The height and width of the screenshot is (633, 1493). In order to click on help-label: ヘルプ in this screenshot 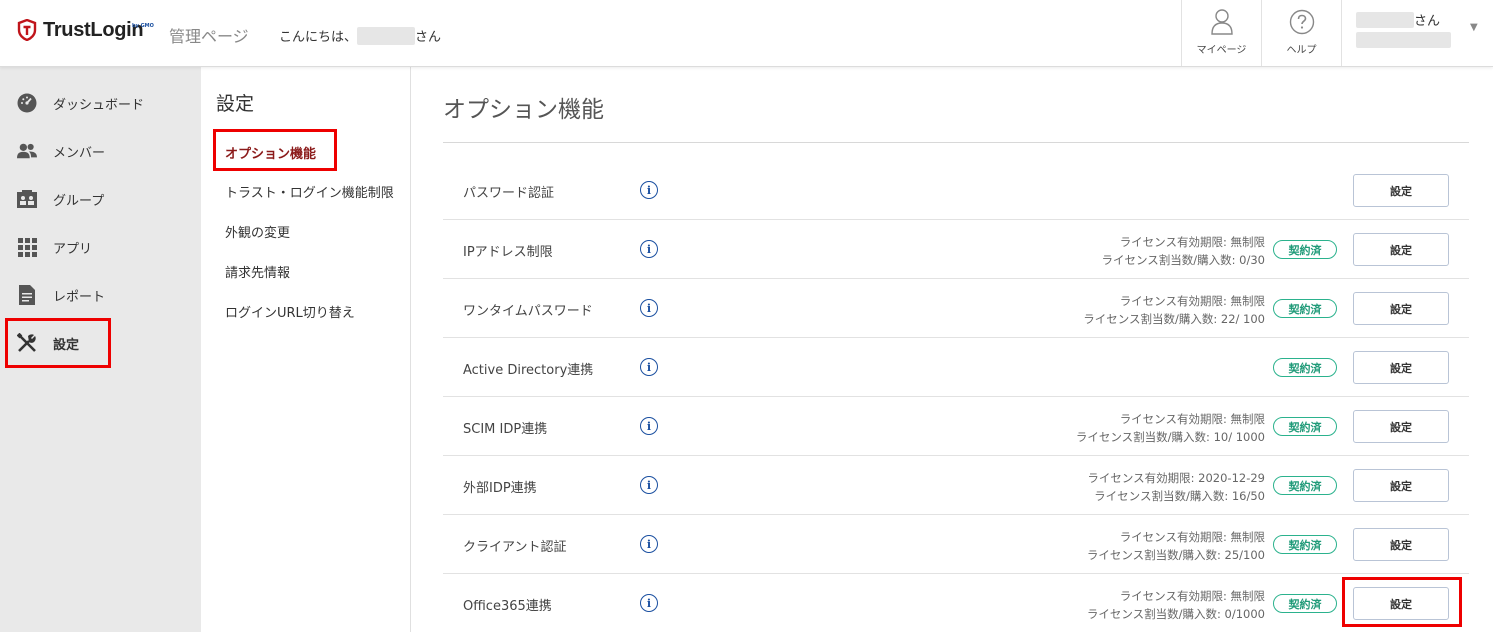, I will do `click(1301, 50)`.